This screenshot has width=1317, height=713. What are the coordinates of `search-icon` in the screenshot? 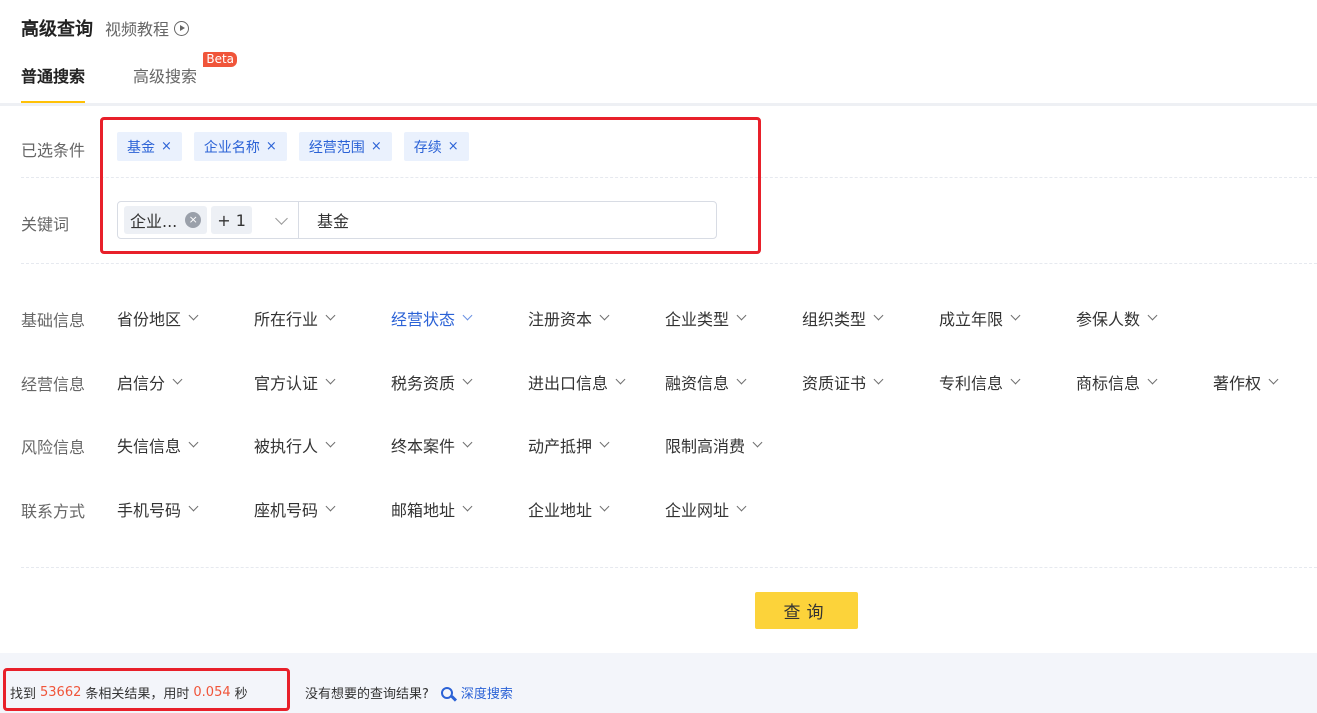 It's located at (446, 692).